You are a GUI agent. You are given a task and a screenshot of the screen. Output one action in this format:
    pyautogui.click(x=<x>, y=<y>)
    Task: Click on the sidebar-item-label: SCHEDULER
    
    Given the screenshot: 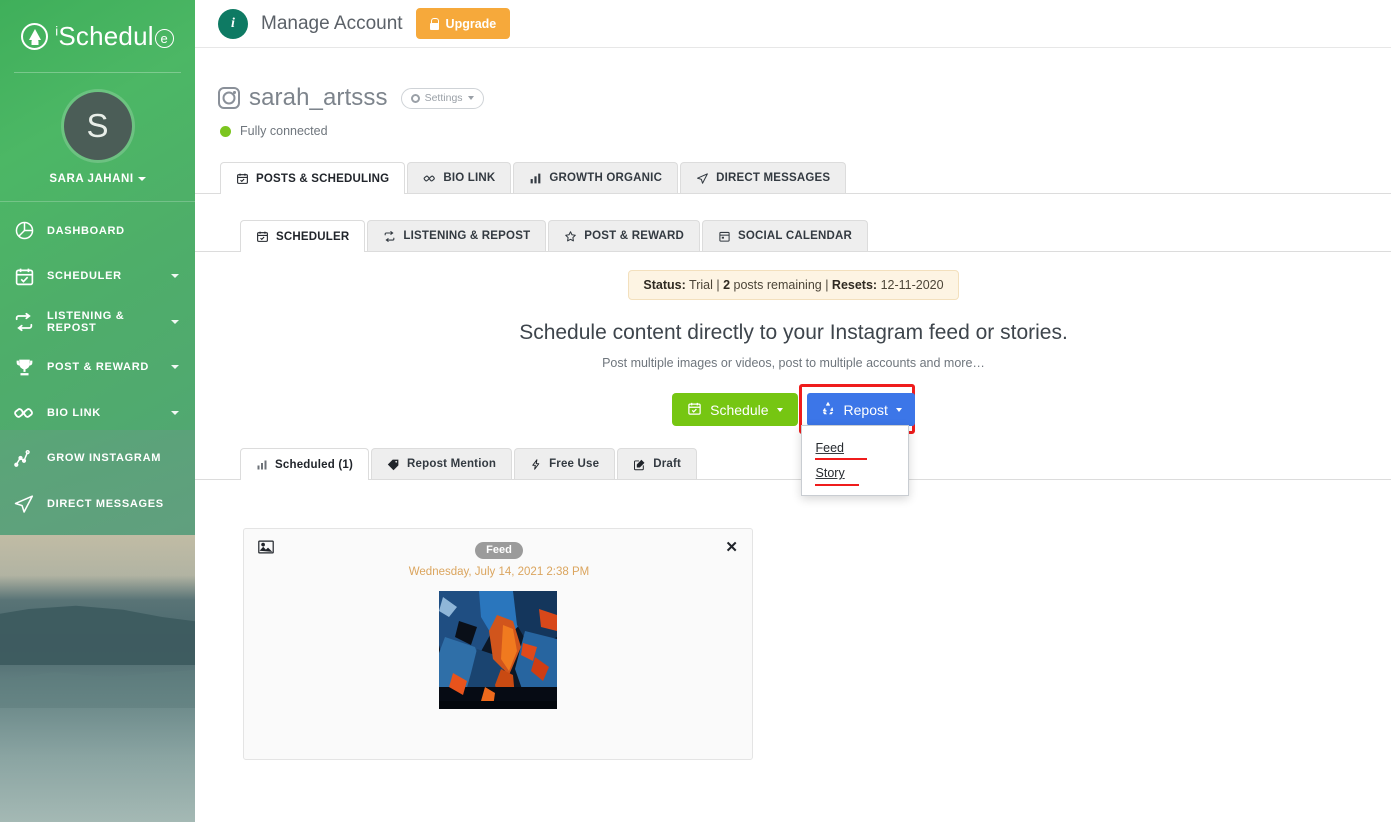 What is the action you would take?
    pyautogui.click(x=84, y=276)
    